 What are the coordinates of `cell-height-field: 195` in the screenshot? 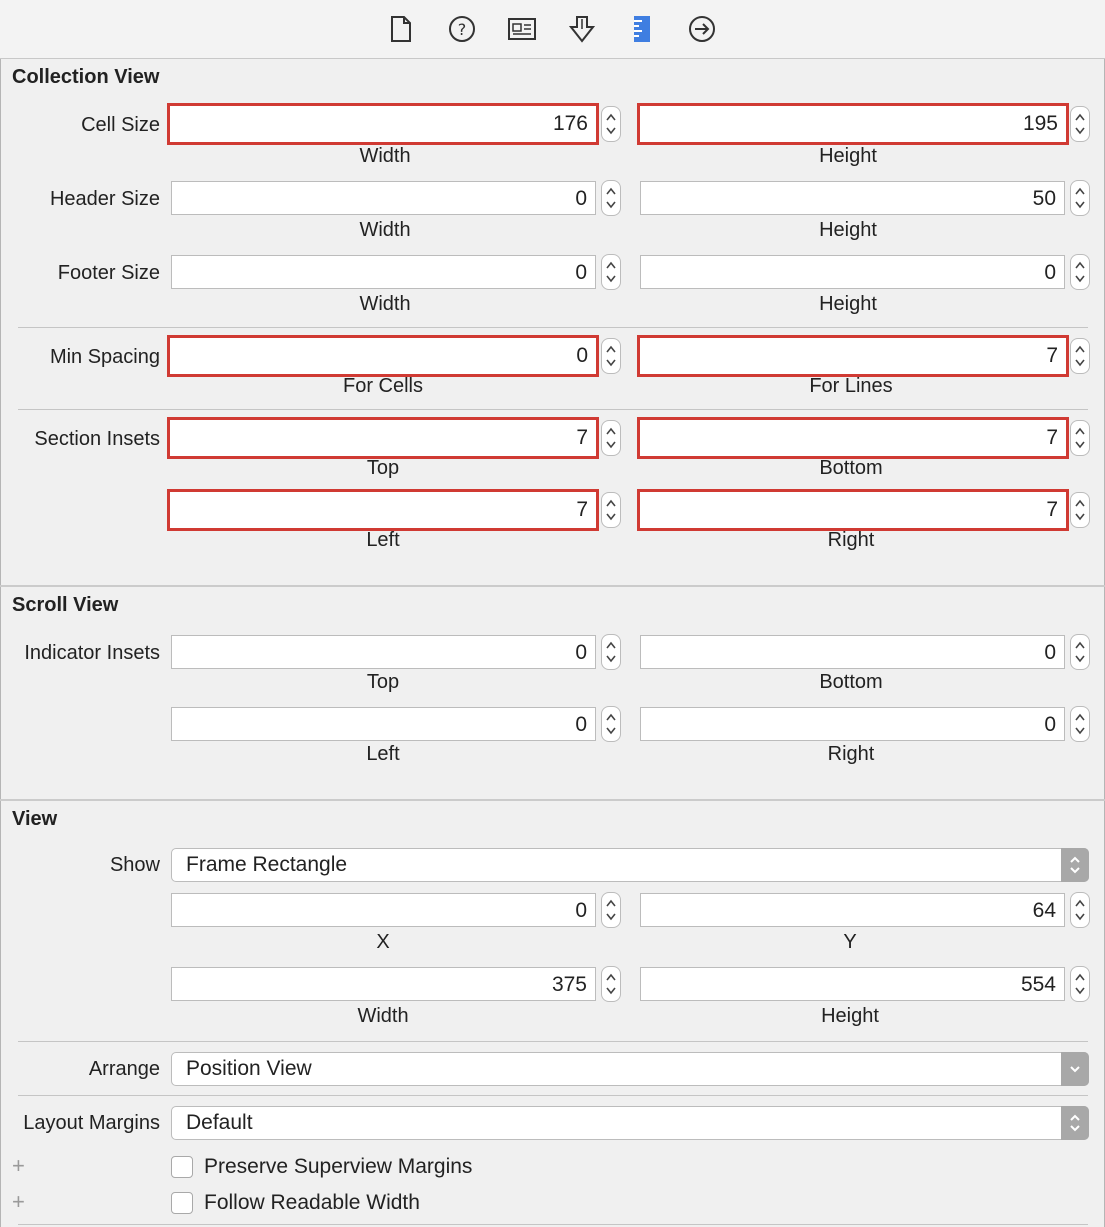 It's located at (853, 124).